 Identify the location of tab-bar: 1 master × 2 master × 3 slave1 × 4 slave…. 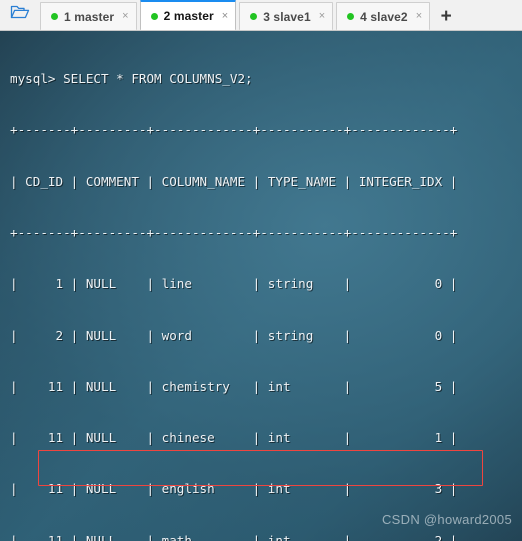
(261, 15).